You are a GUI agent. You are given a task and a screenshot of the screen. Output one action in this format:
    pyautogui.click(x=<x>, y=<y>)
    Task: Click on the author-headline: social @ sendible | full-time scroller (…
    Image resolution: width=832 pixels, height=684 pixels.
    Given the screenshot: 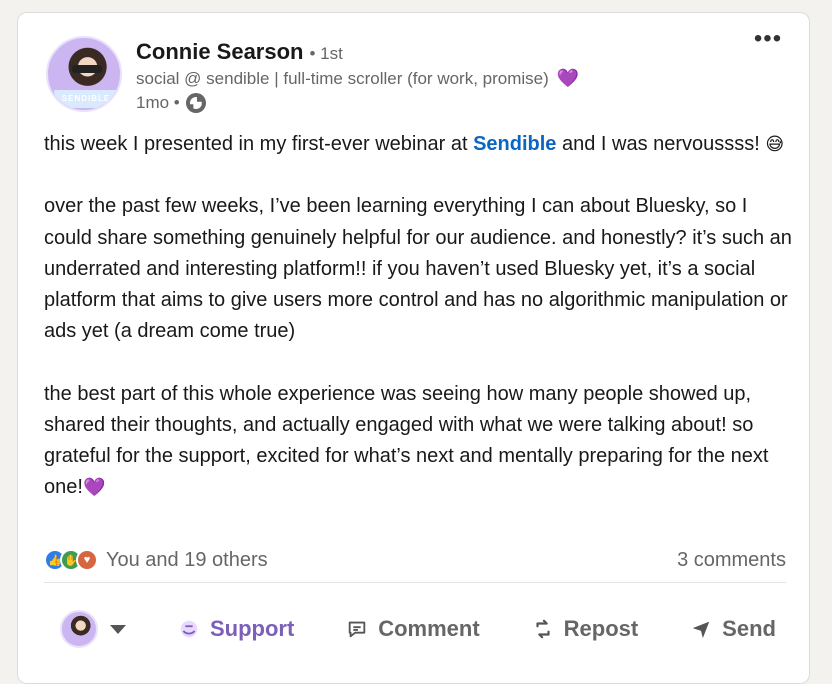 What is the action you would take?
    pyautogui.click(x=357, y=78)
    